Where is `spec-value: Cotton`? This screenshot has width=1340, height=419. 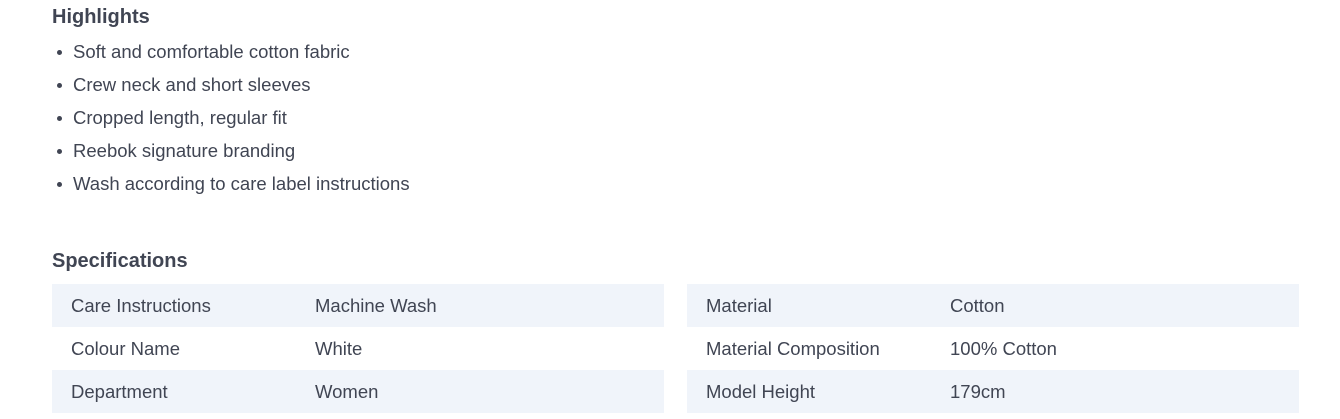 spec-value: Cotton is located at coordinates (977, 305).